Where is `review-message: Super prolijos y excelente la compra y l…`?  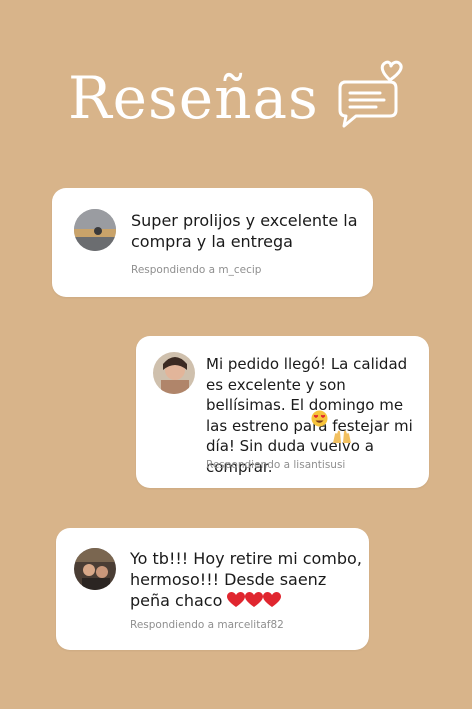 review-message: Super prolijos y excelente la compra y l… is located at coordinates (244, 231).